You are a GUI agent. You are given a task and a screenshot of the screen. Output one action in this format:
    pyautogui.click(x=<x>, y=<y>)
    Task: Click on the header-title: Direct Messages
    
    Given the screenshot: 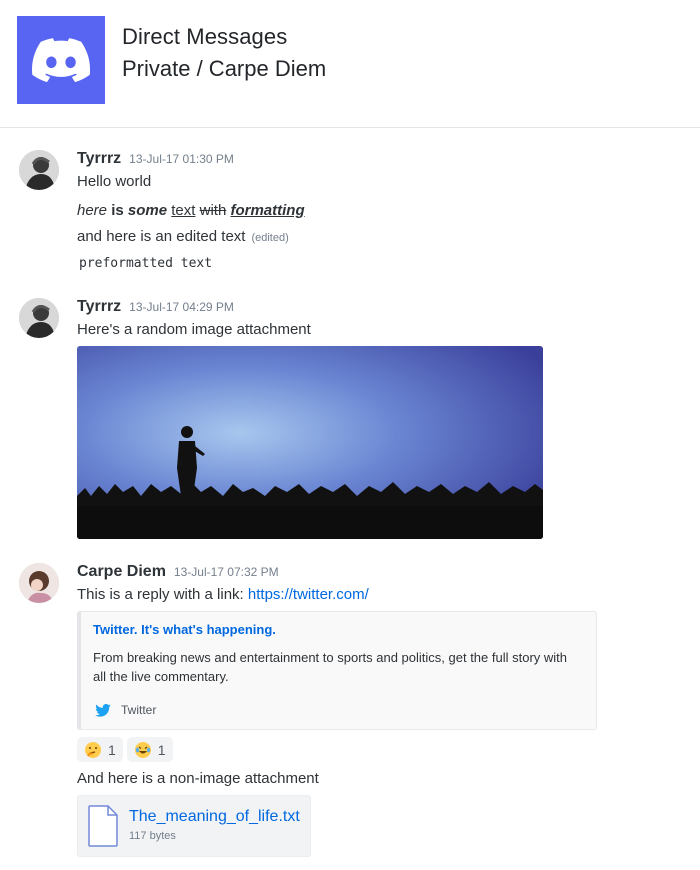 What is the action you would take?
    pyautogui.click(x=205, y=36)
    